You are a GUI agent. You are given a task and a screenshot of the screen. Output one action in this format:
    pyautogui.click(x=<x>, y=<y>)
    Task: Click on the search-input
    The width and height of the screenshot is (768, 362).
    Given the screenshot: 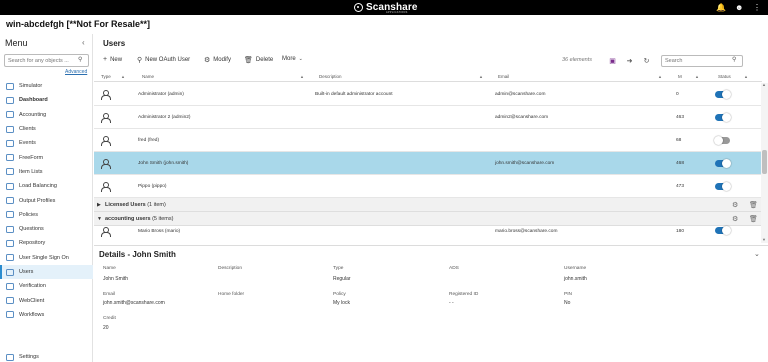 What is the action you would take?
    pyautogui.click(x=702, y=61)
    